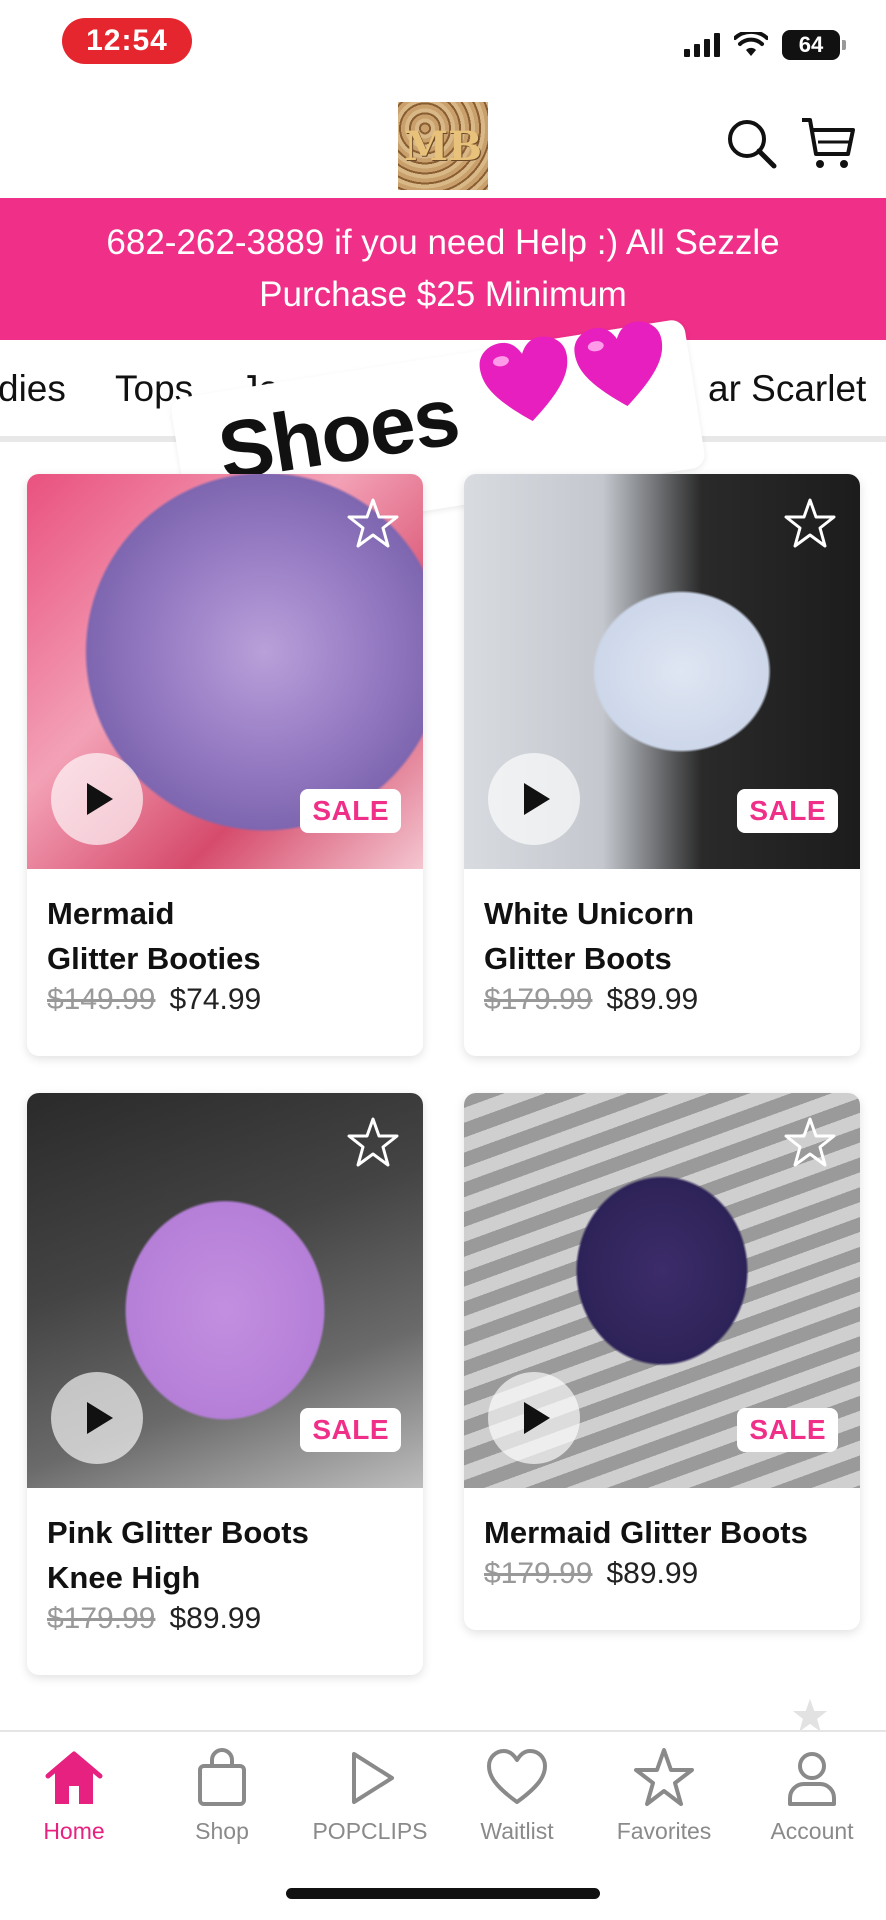 Image resolution: width=886 pixels, height=1920 pixels. I want to click on bag-icon, so click(222, 1777).